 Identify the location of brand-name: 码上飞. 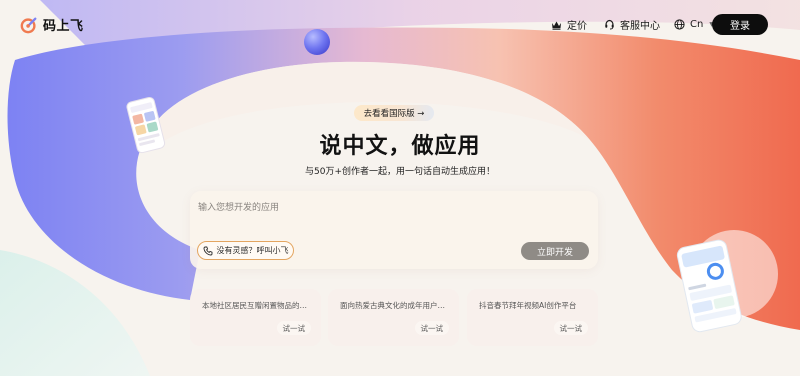
(63, 26).